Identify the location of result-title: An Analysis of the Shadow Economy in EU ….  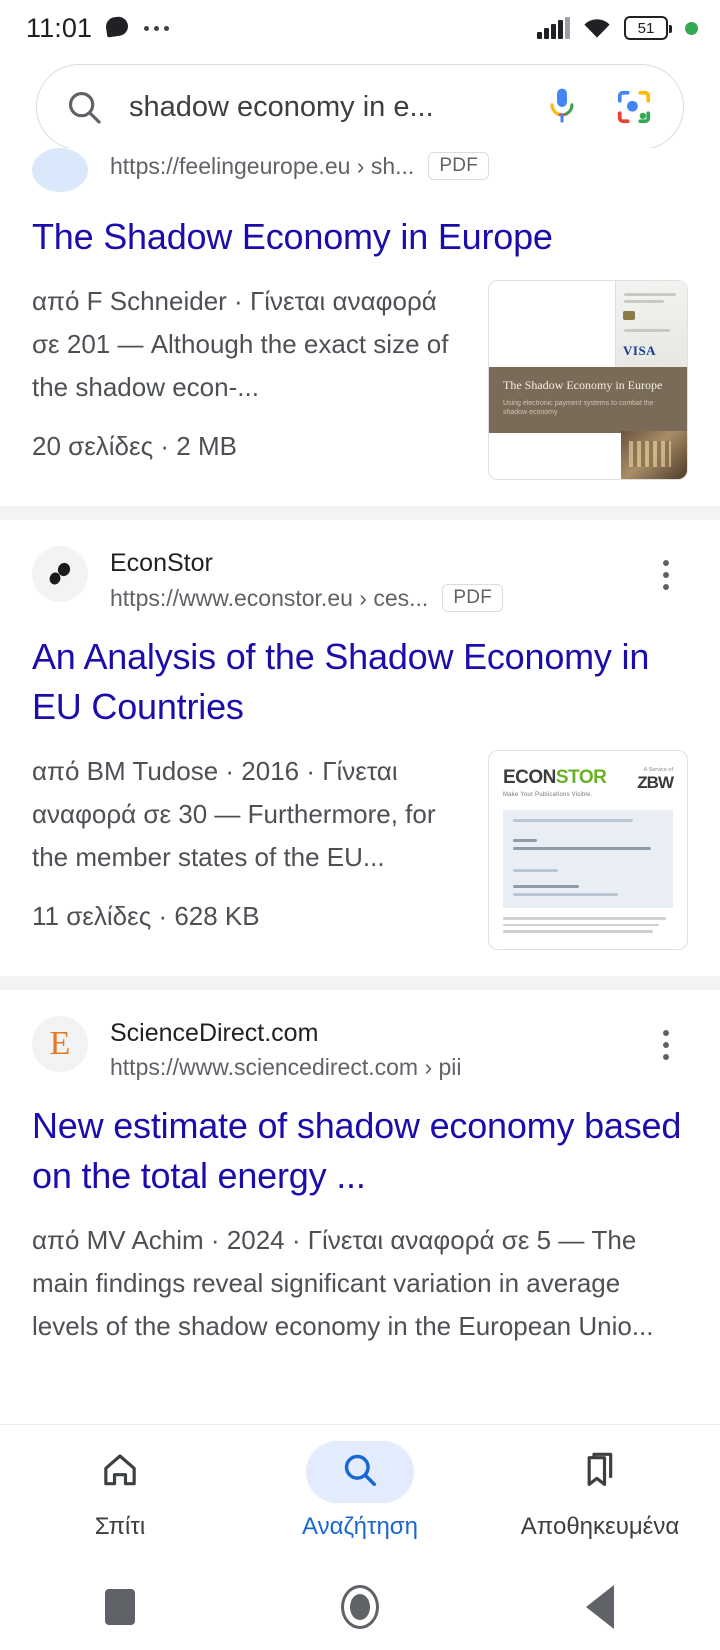
(360, 682).